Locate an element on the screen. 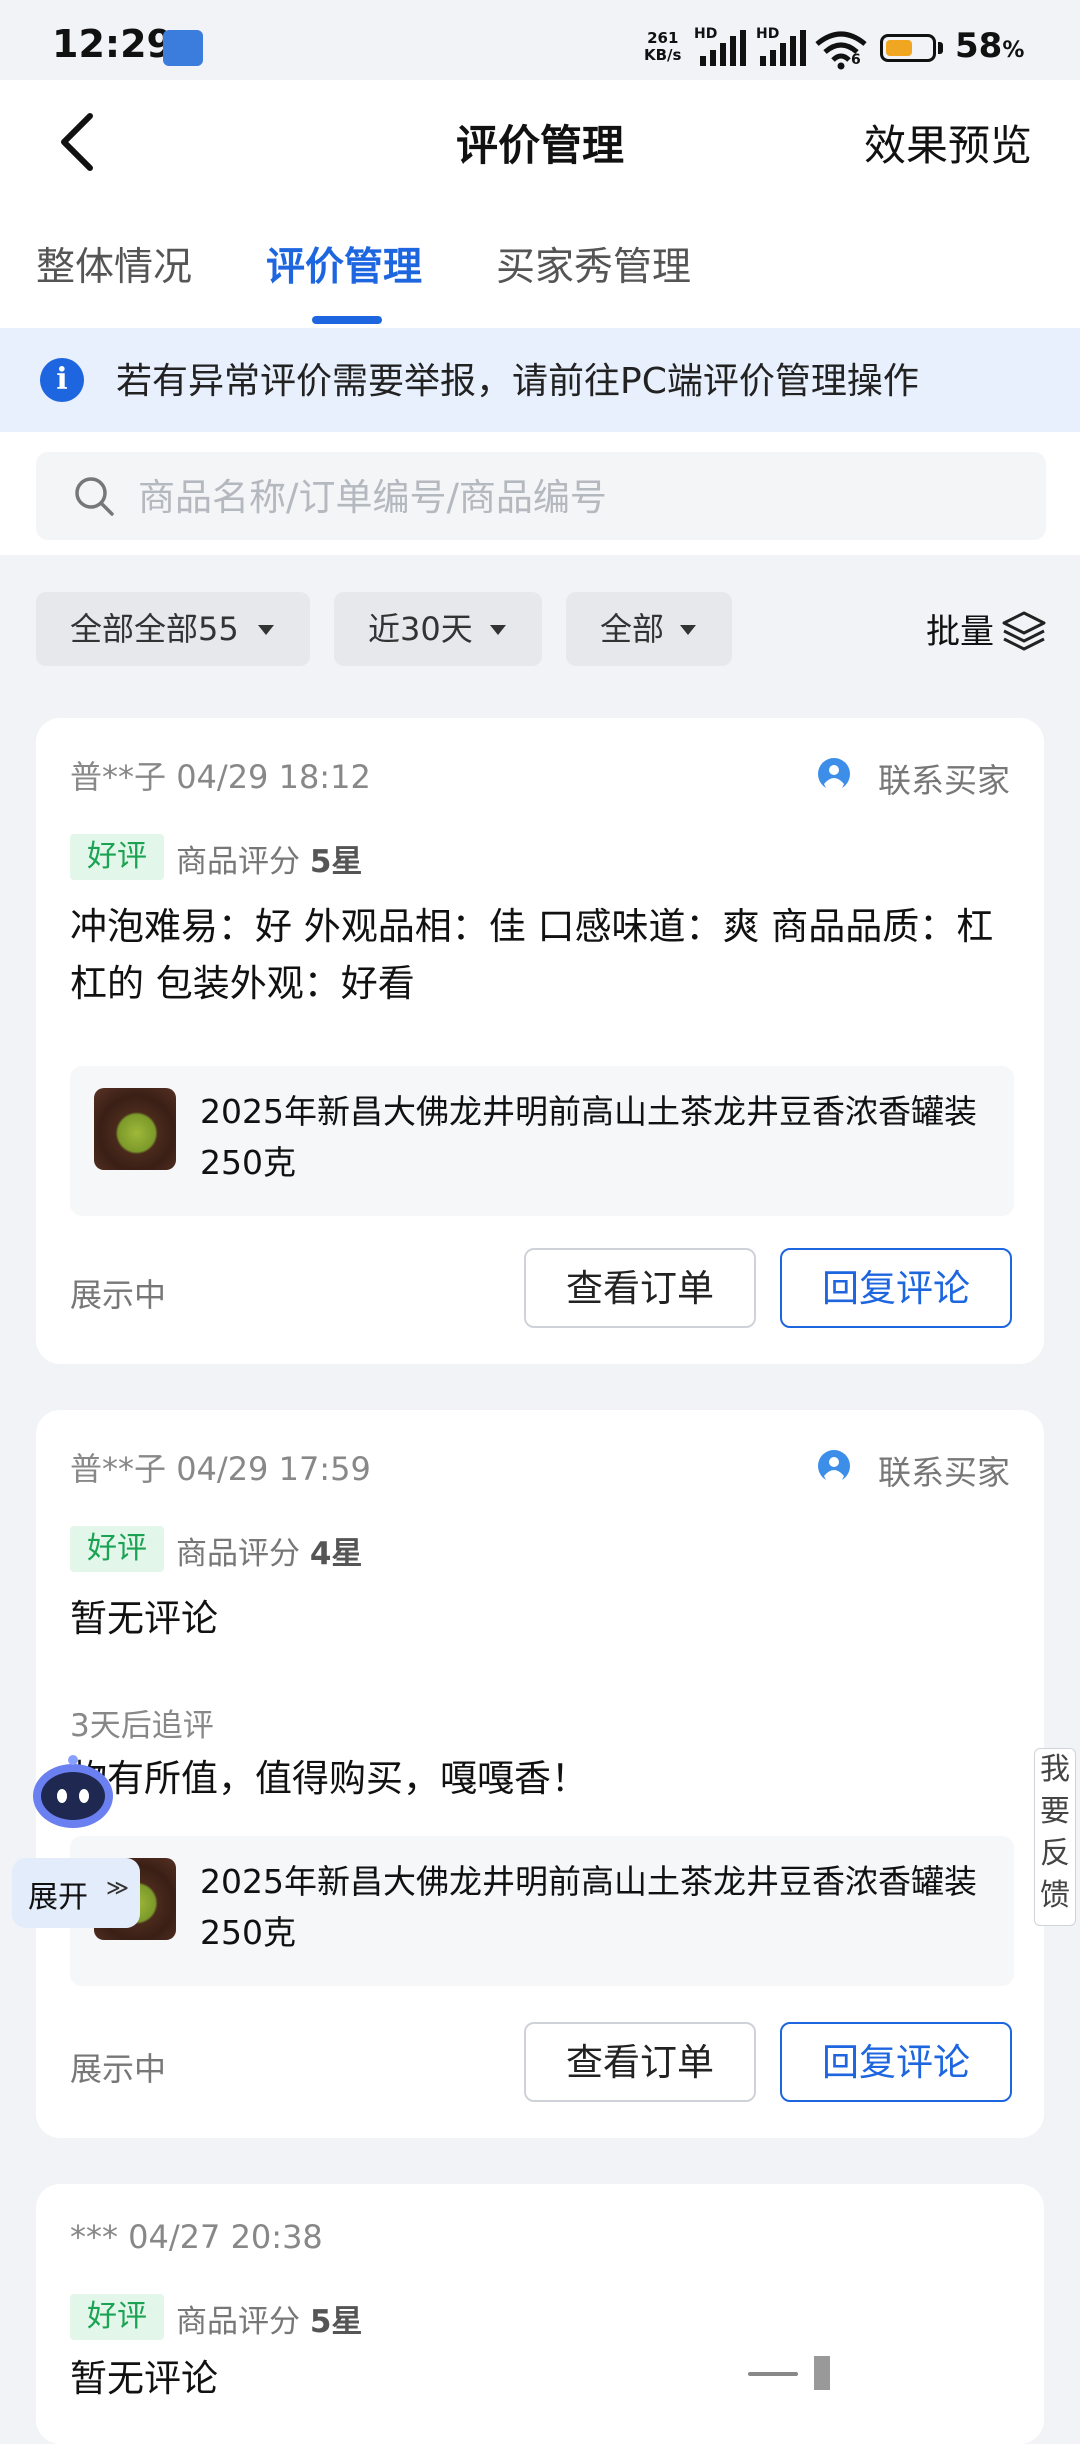 The image size is (1080, 2444). chevron-down-icon: ≫ is located at coordinates (118, 1888).